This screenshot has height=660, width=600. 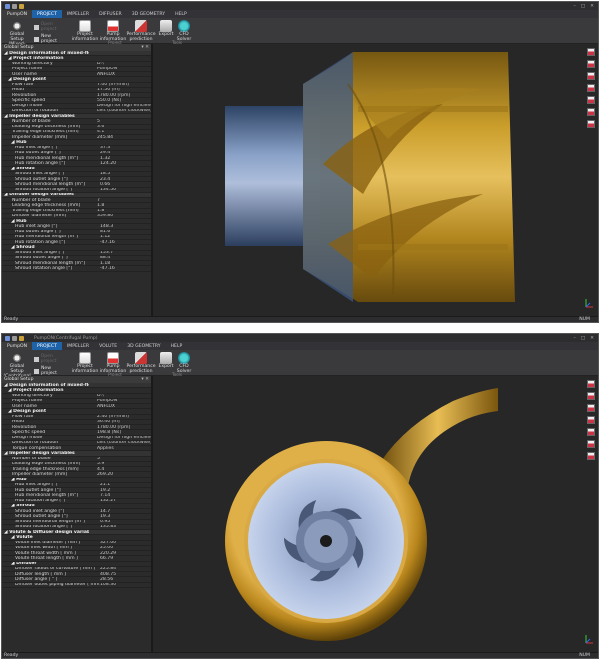 What do you see at coordinates (124, 469) in the screenshot?
I see `property-value: 4.4` at bounding box center [124, 469].